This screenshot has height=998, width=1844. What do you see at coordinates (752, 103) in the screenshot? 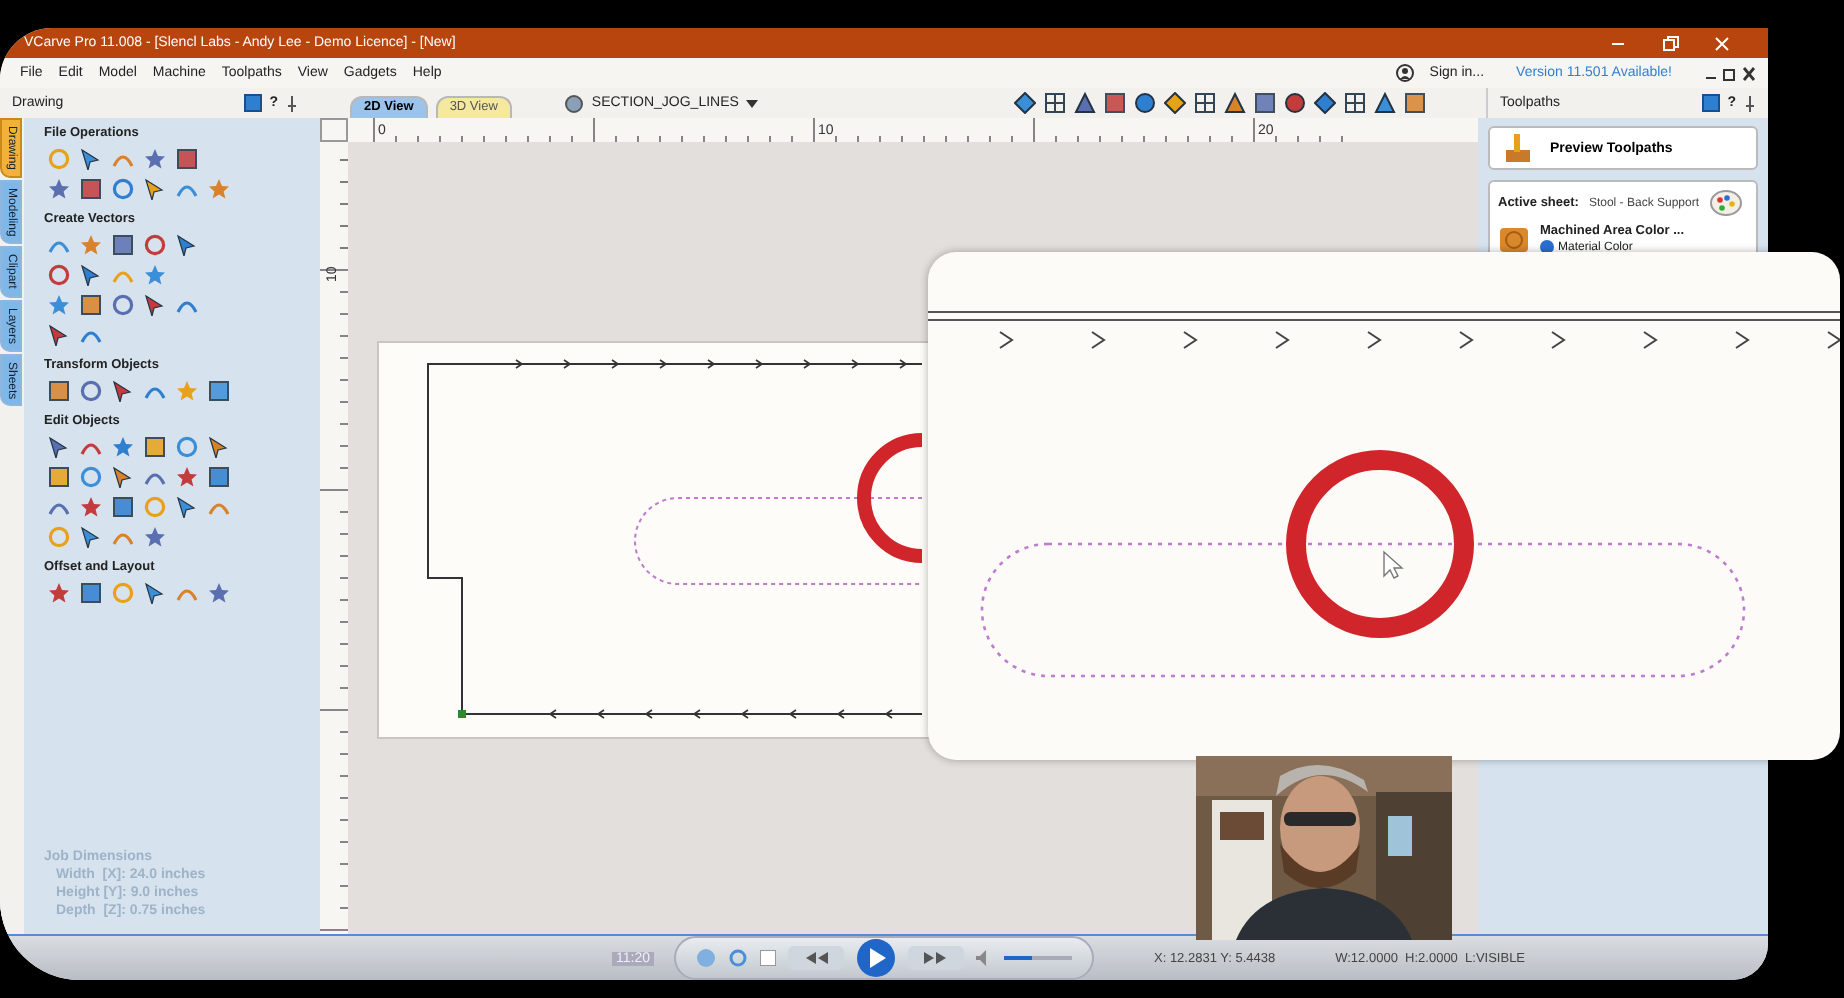
I see `caret-icon` at bounding box center [752, 103].